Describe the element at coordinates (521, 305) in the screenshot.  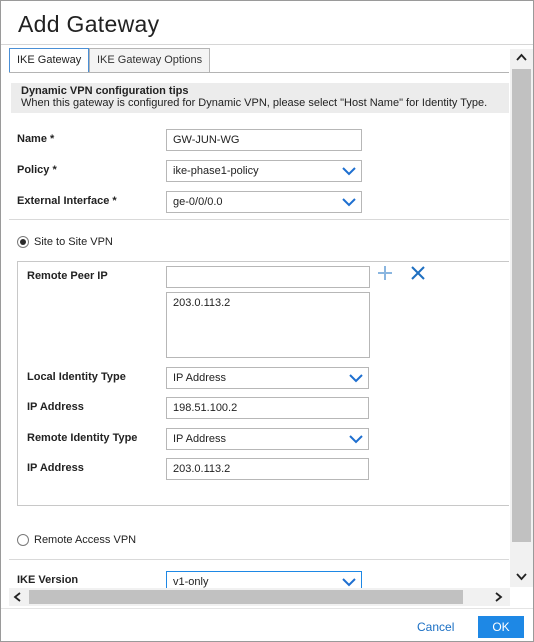
I see `vertical-scroll-thumb` at that location.